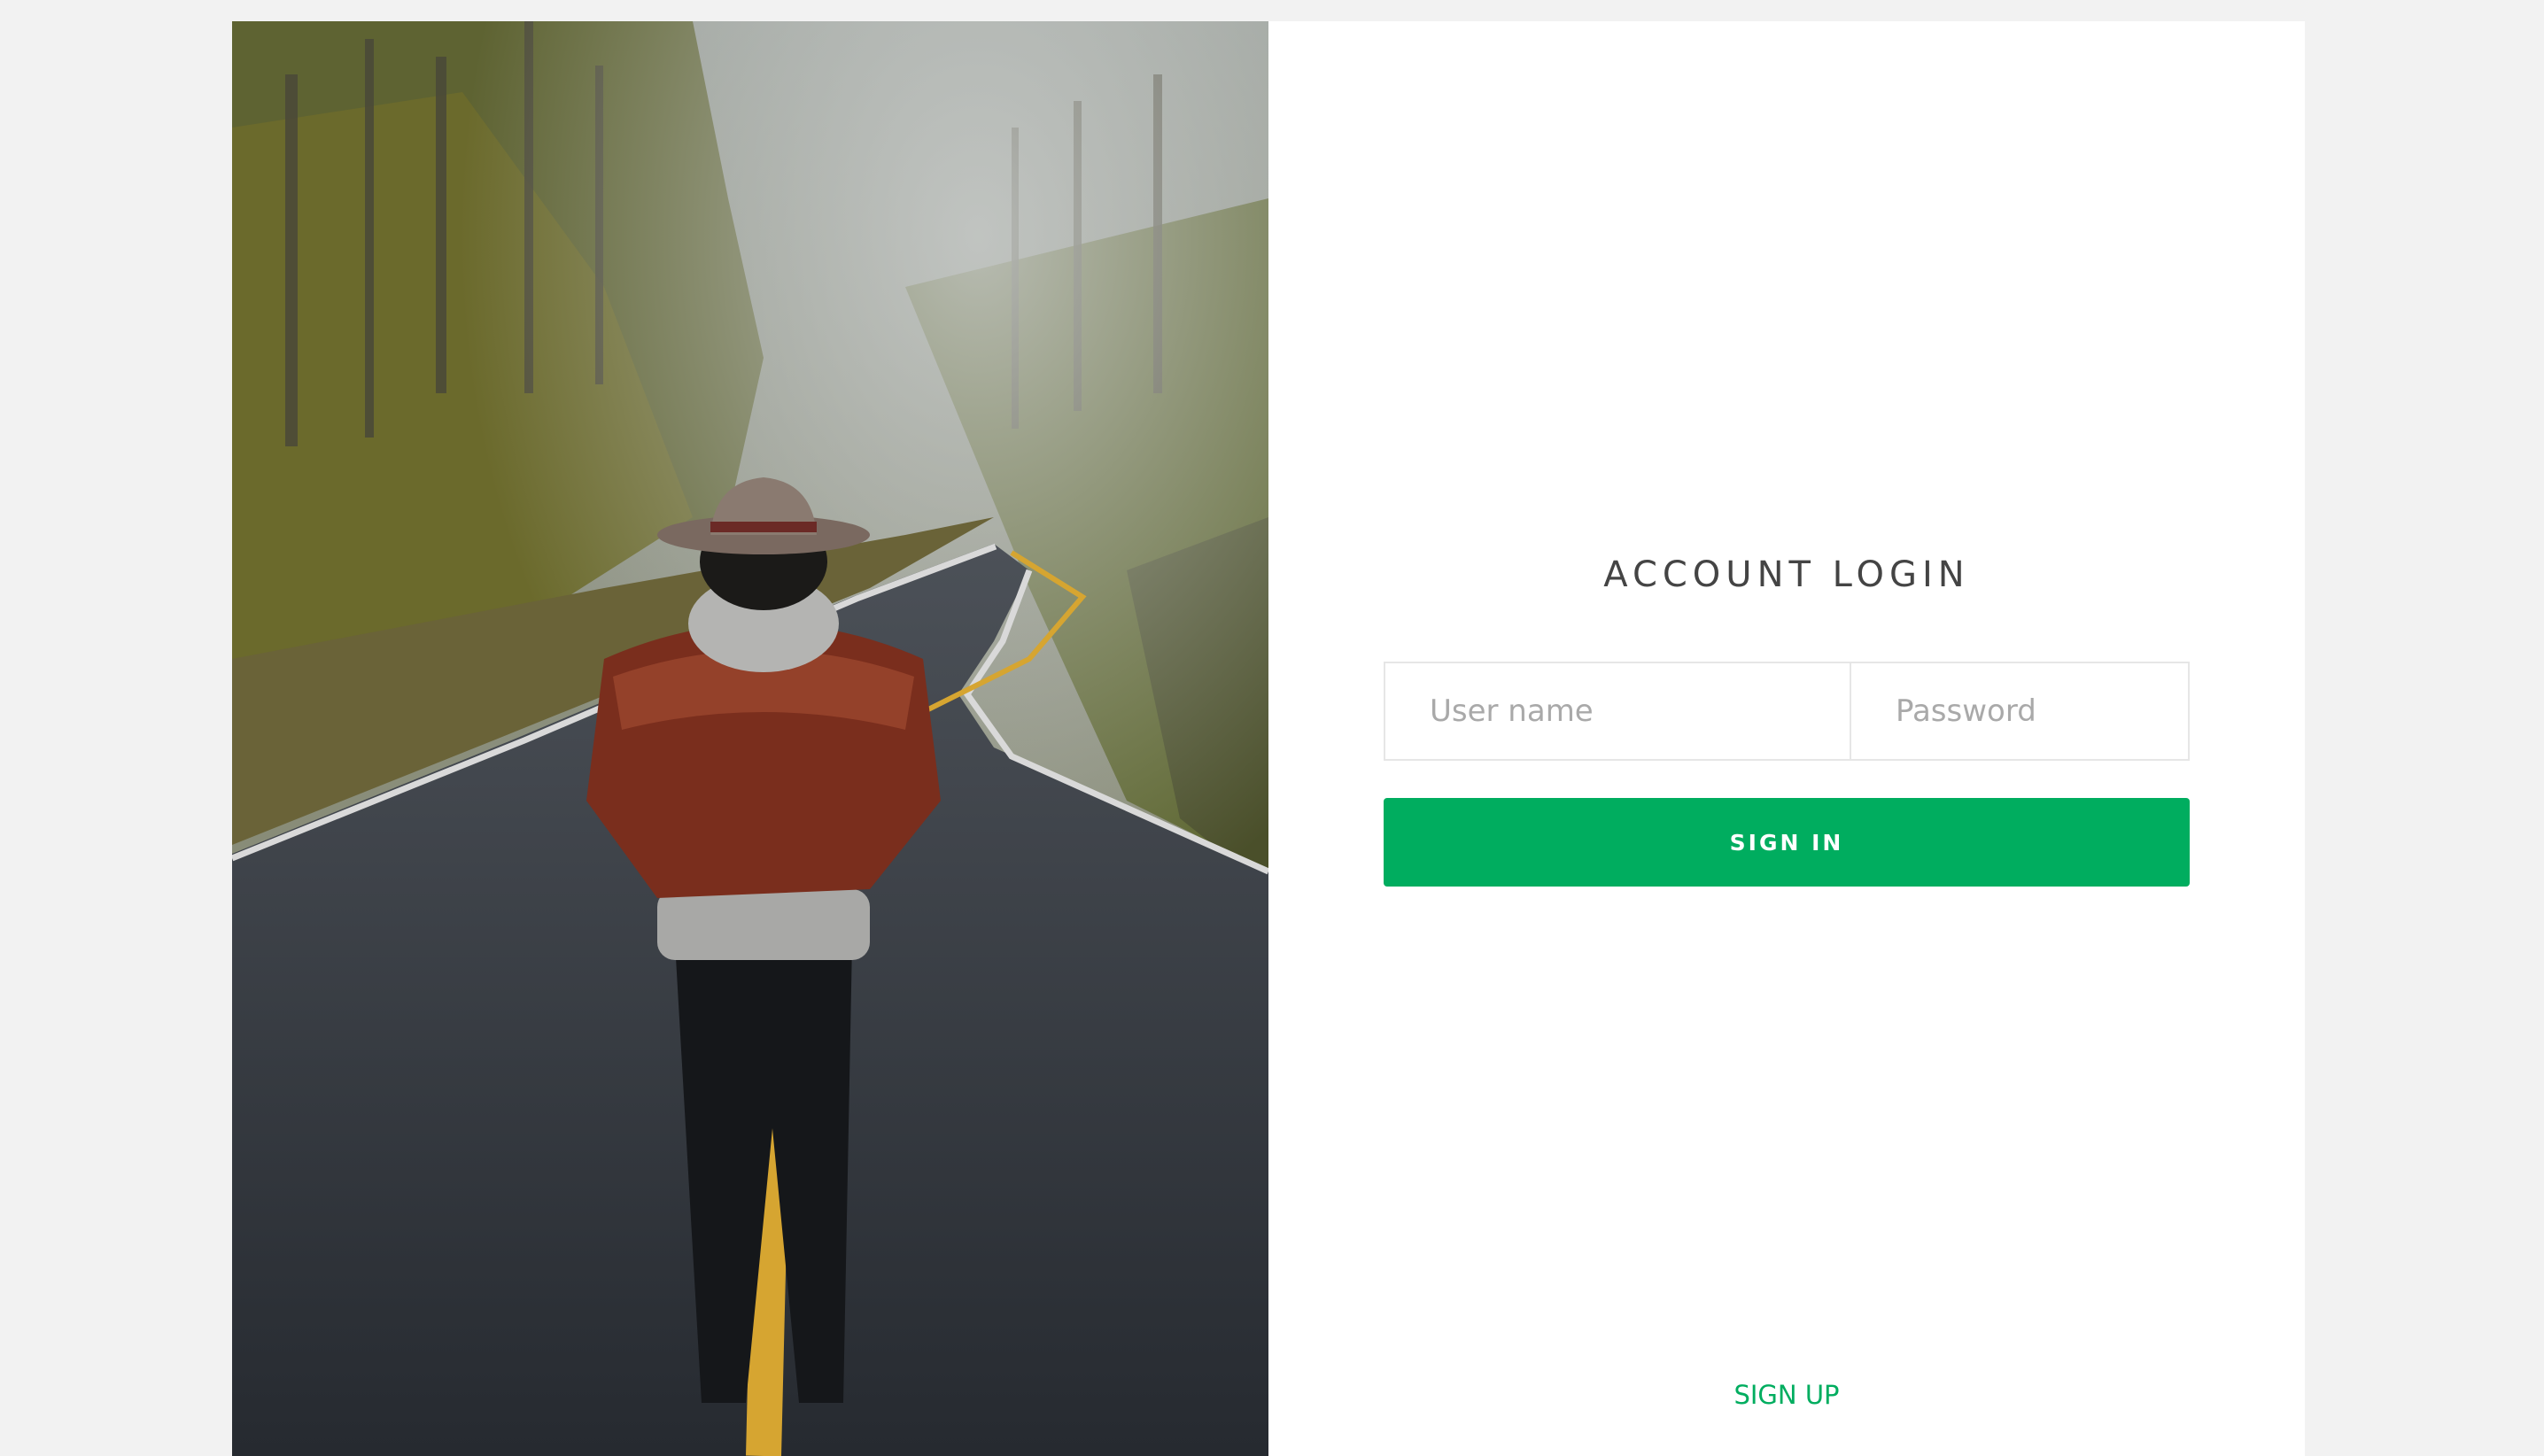 This screenshot has height=1456, width=2544. What do you see at coordinates (1786, 574) in the screenshot?
I see `page-title: ACCOUNT LOGIN` at bounding box center [1786, 574].